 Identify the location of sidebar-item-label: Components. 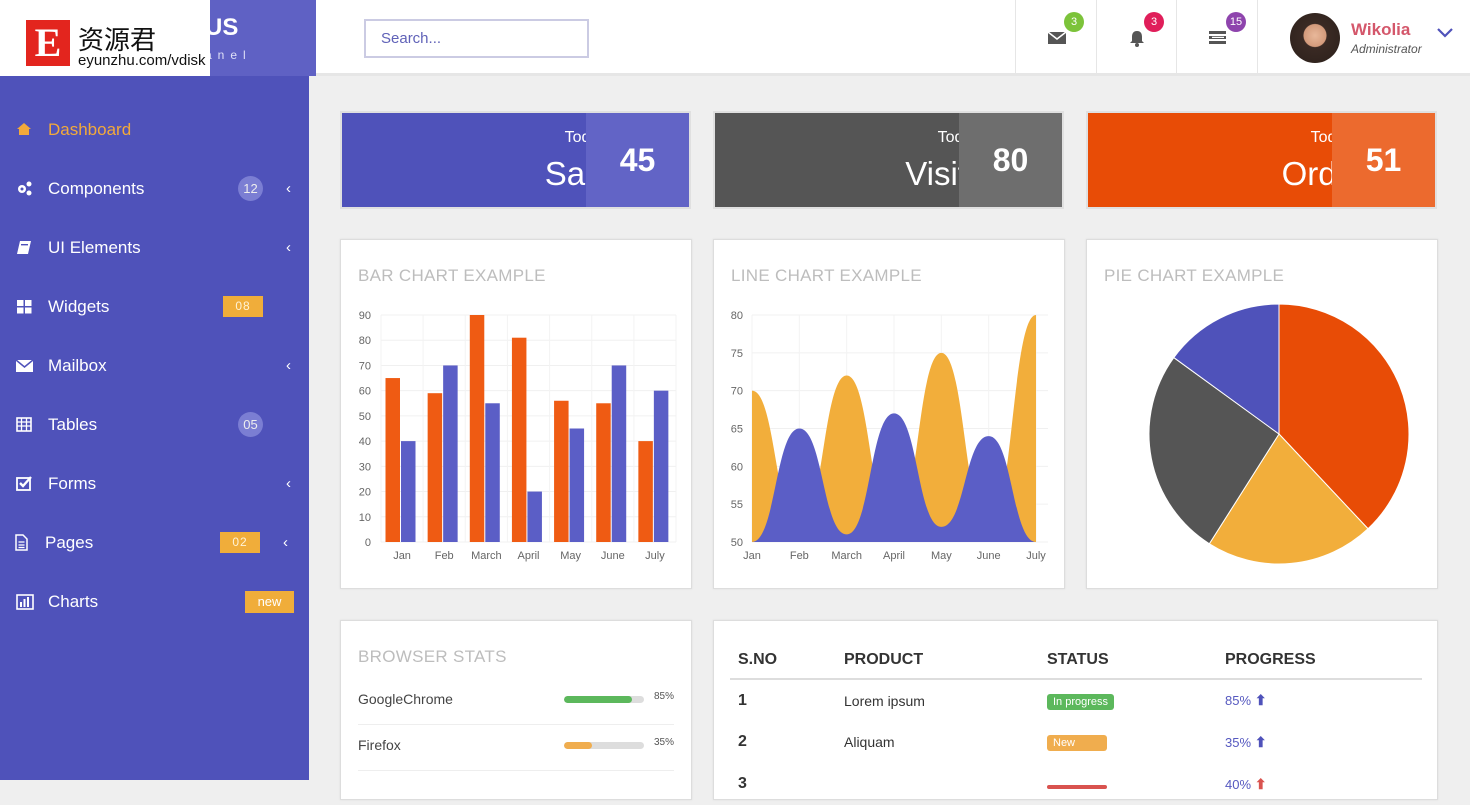
(96, 188).